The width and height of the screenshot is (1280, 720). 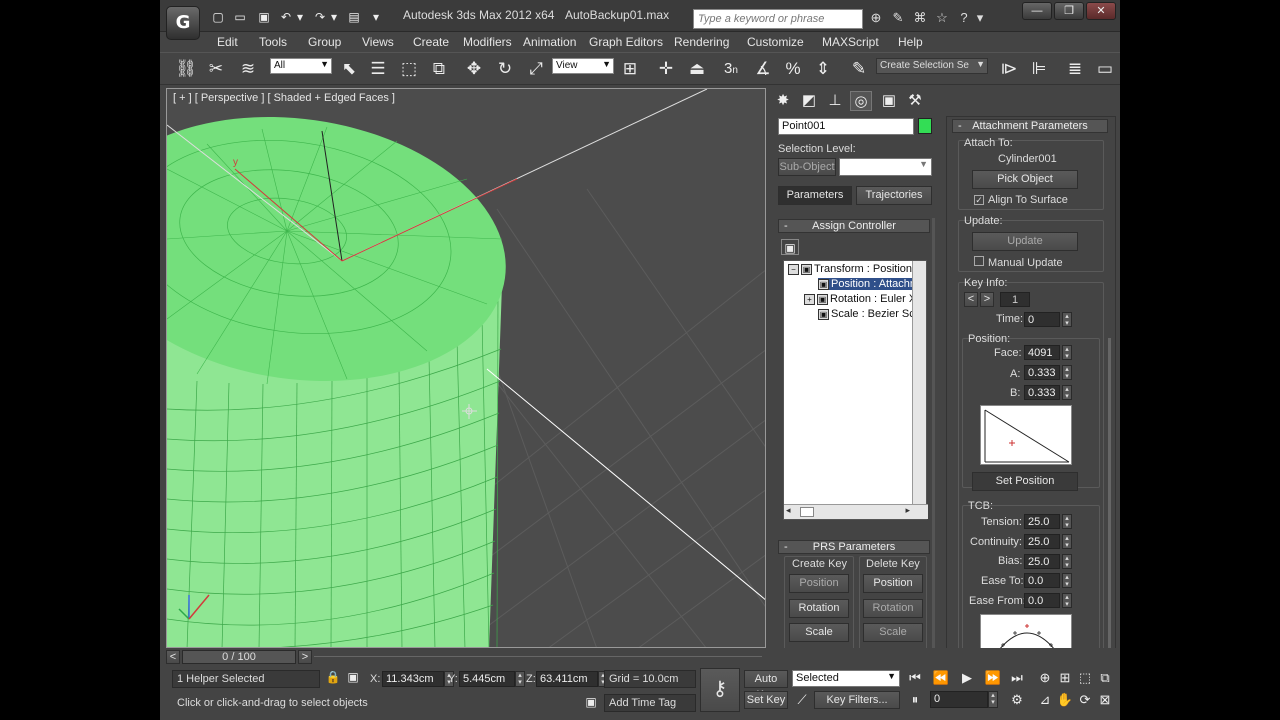 I want to click on close-button: ✕, so click(x=1101, y=11).